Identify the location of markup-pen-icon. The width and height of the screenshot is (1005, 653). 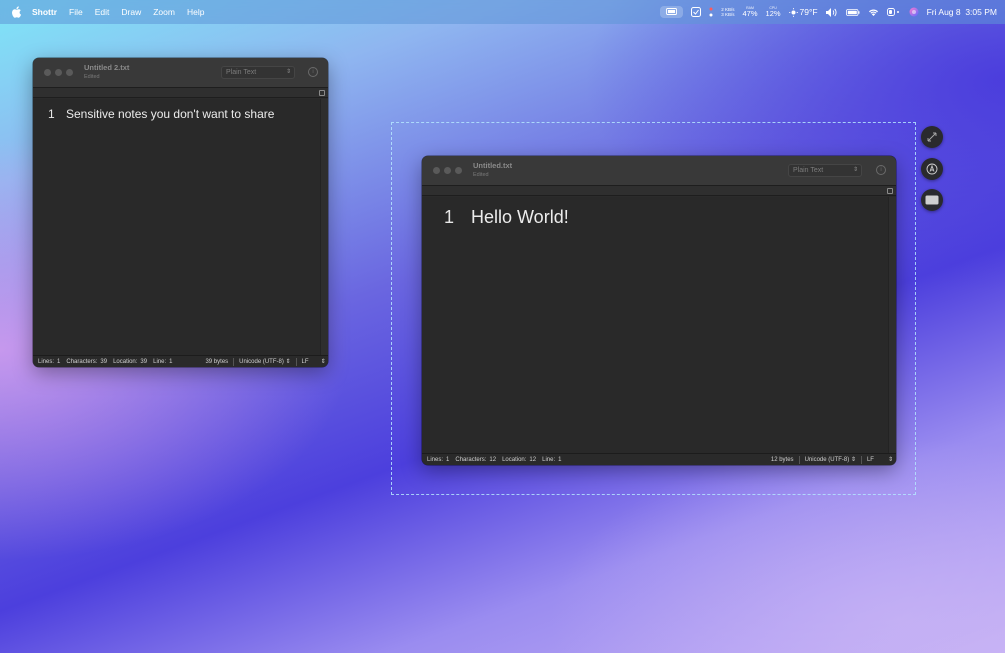
(932, 169).